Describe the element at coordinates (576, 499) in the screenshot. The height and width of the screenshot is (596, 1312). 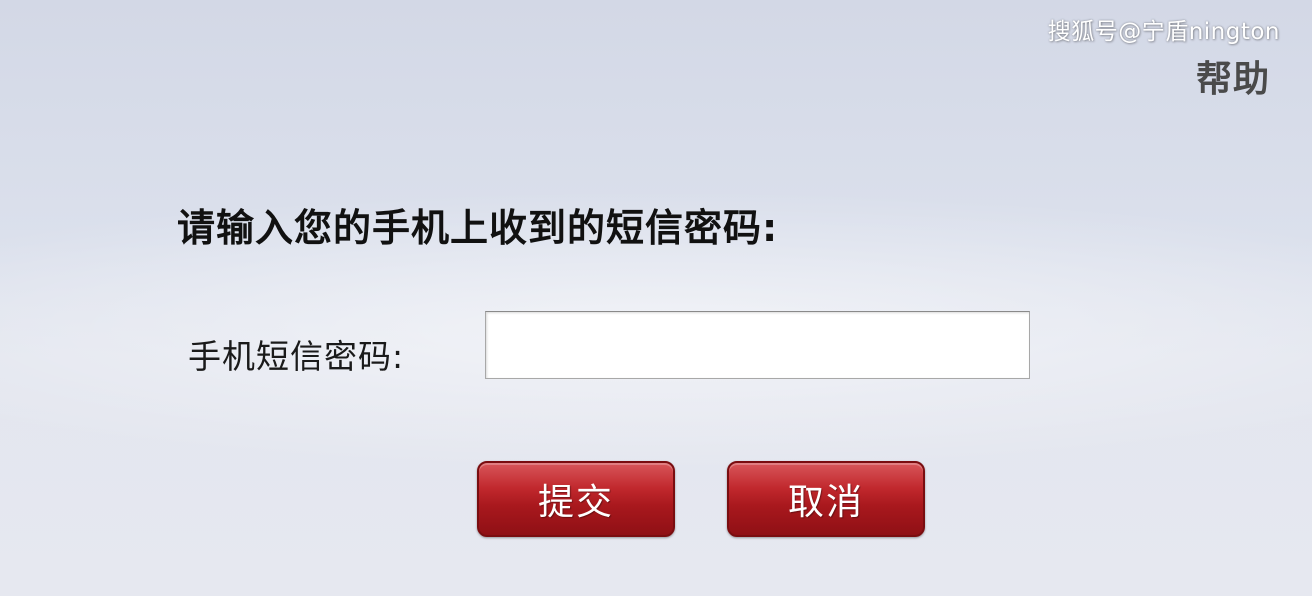
I see `submit-button: 提交` at that location.